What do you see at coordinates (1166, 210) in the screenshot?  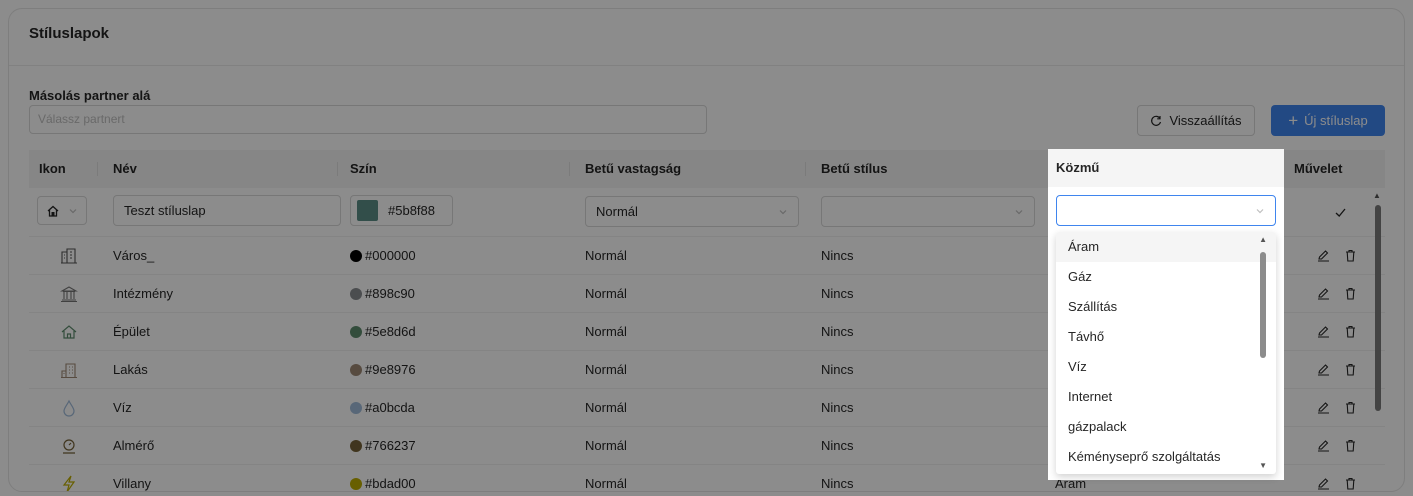 I see `utility-select` at bounding box center [1166, 210].